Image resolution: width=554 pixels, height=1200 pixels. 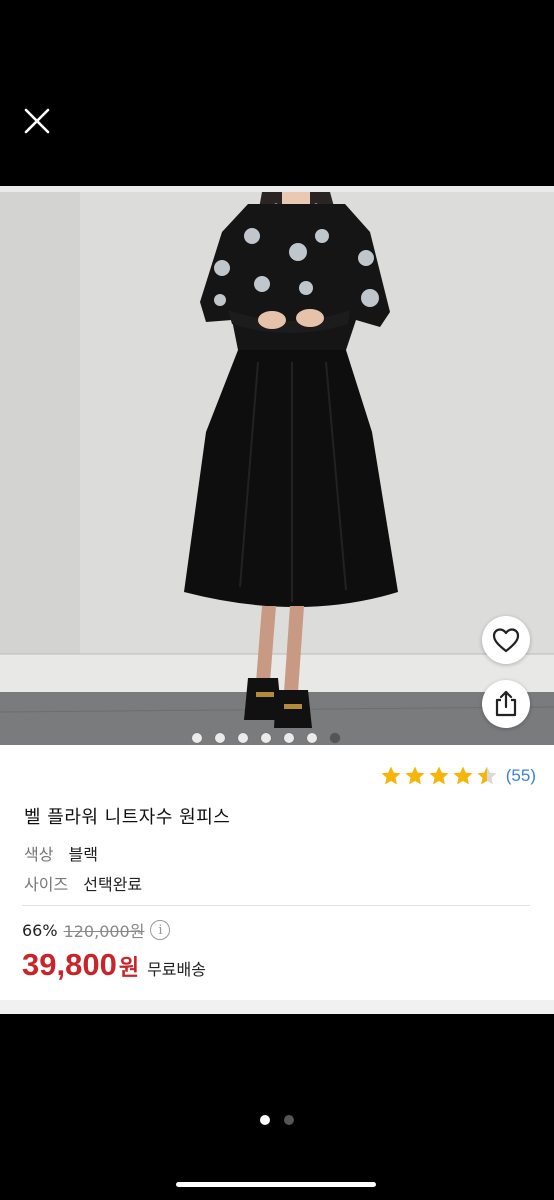 I want to click on share-button, so click(x=506, y=704).